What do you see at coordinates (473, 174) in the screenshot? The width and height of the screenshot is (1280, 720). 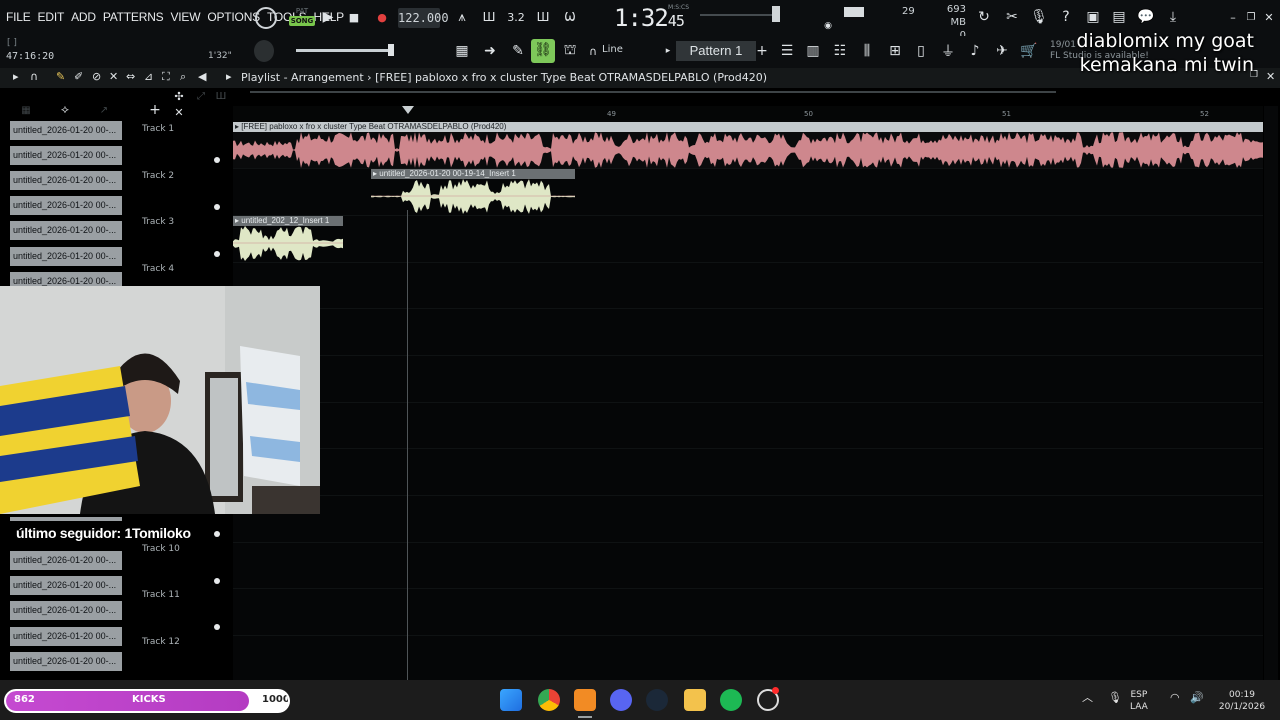 I see `vocal-clip-header: ▸ untitled_2026-01-20 00-19-14_Insert 1` at bounding box center [473, 174].